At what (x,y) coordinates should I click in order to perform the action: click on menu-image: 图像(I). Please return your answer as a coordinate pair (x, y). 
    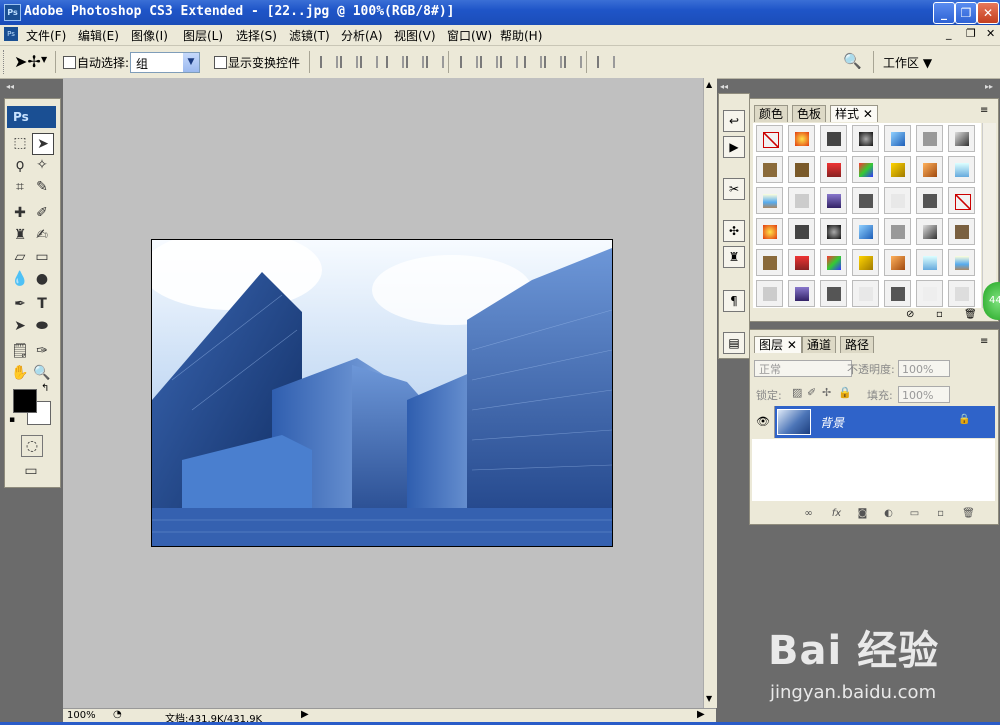
    Looking at the image, I should click on (149, 35).